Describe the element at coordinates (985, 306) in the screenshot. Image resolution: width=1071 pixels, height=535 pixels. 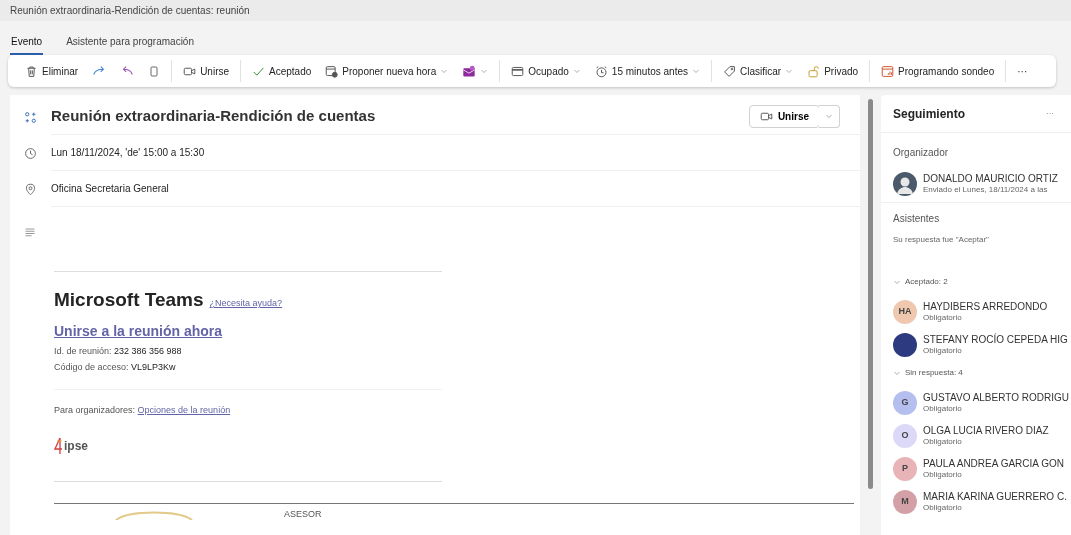
I see `person-name: HAYDIBERS ARREDONDO` at that location.